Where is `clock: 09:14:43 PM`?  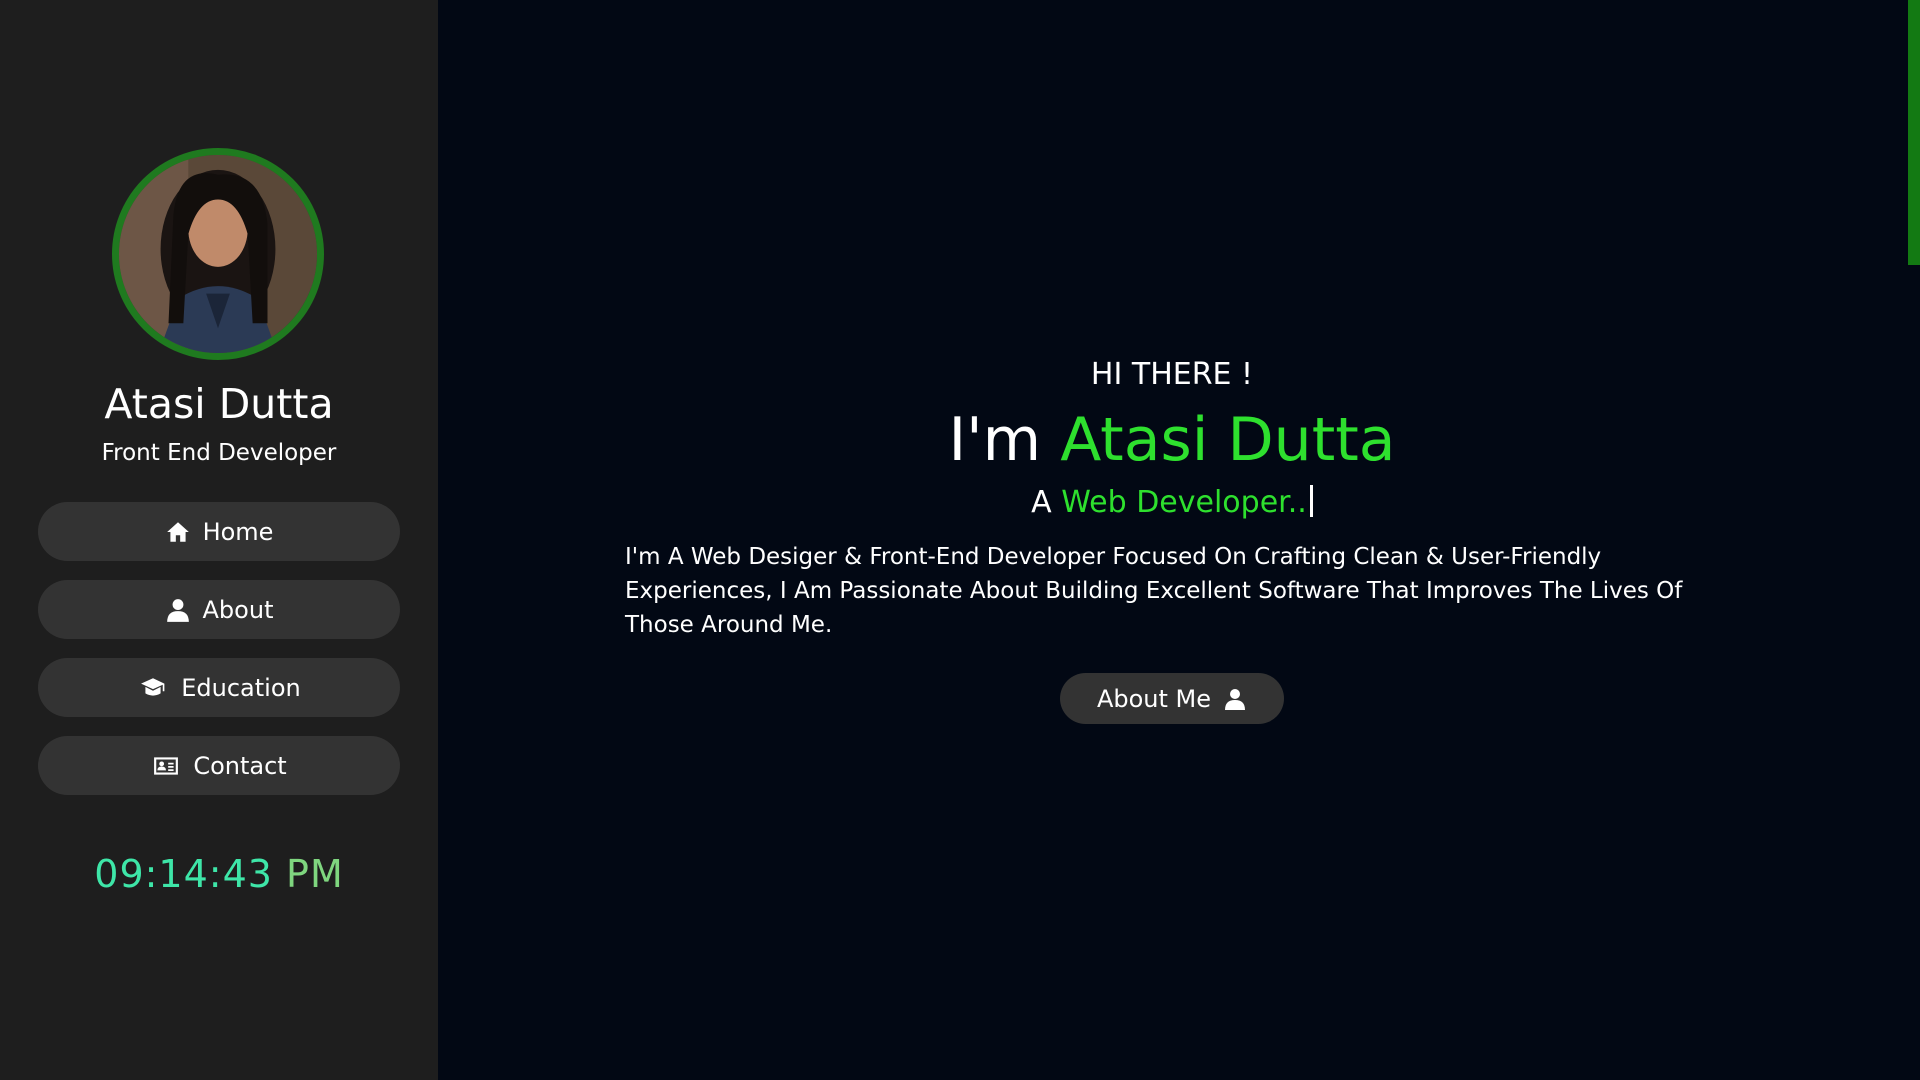
clock: 09:14:43 PM is located at coordinates (219, 874).